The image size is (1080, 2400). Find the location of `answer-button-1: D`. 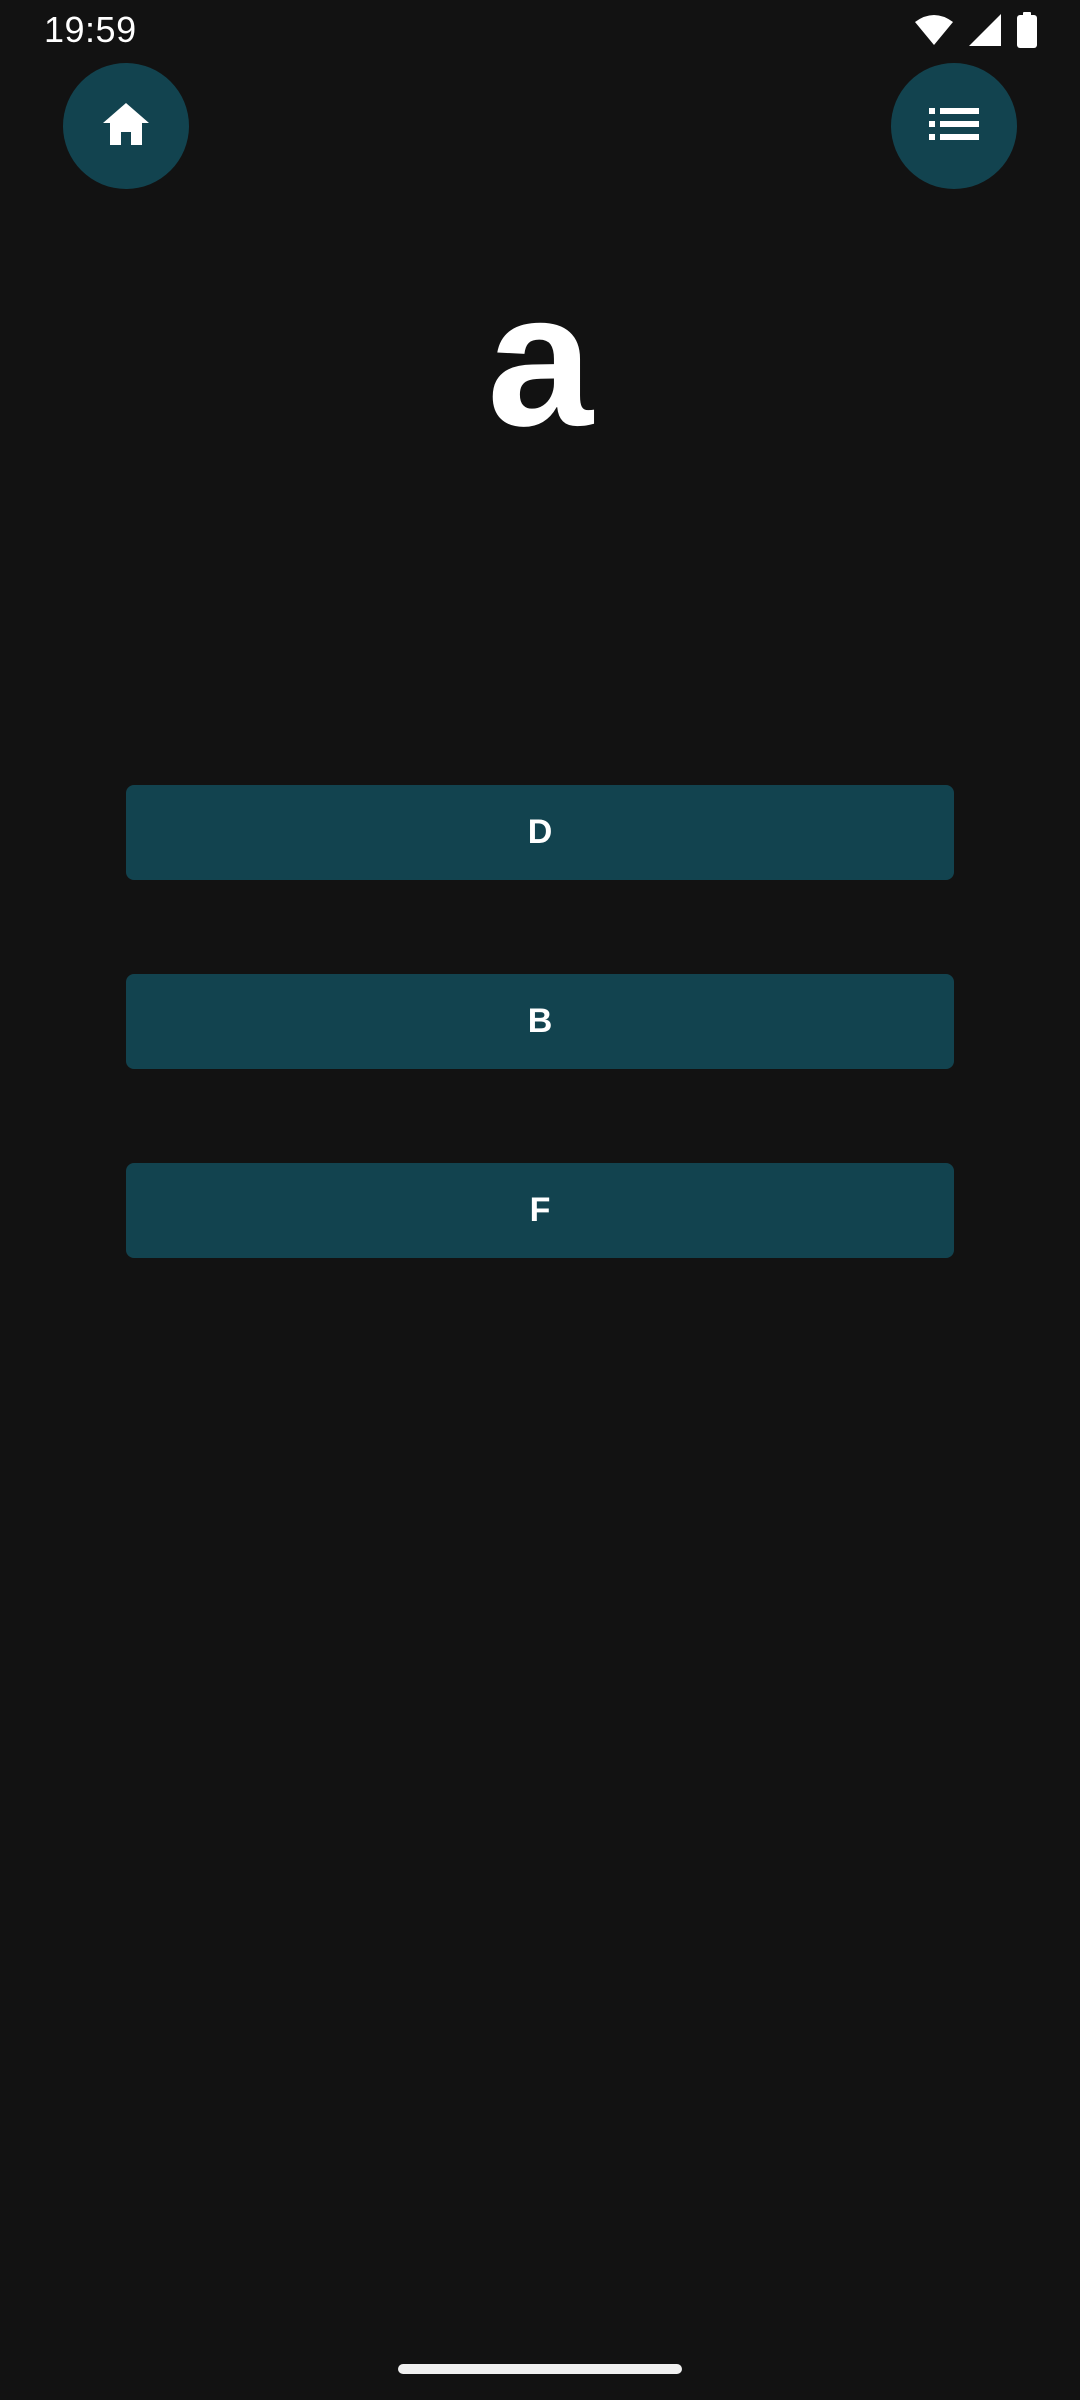

answer-button-1: D is located at coordinates (540, 832).